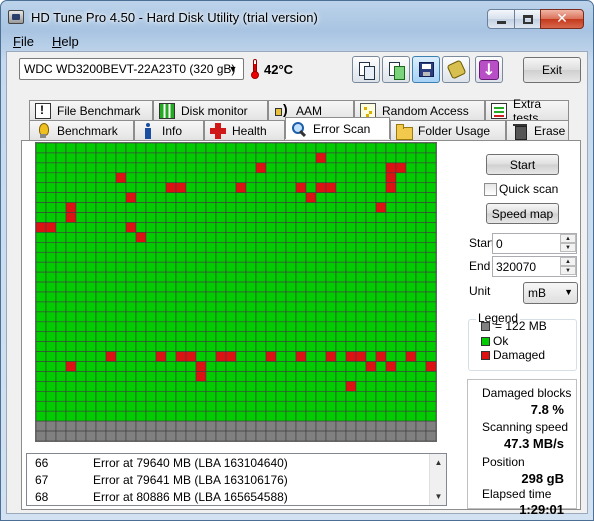  What do you see at coordinates (534, 243) in the screenshot?
I see `start-position-field: 0 ▲ ▼` at bounding box center [534, 243].